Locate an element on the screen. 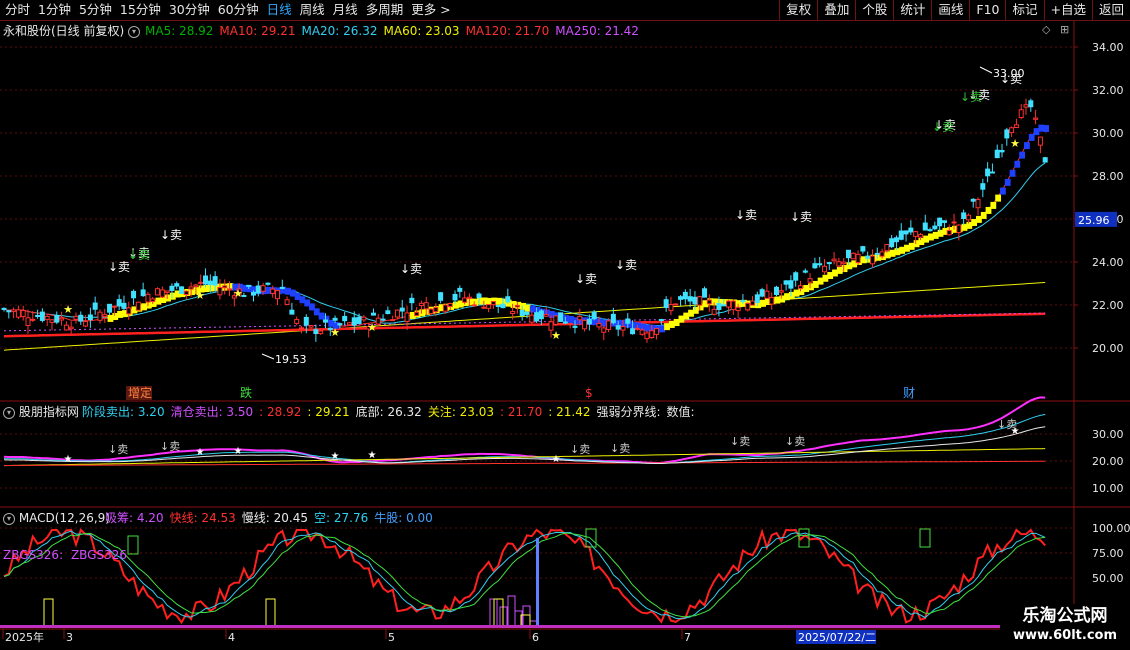 This screenshot has height=650, width=1130. function-button-0: 复权 is located at coordinates (798, 10).